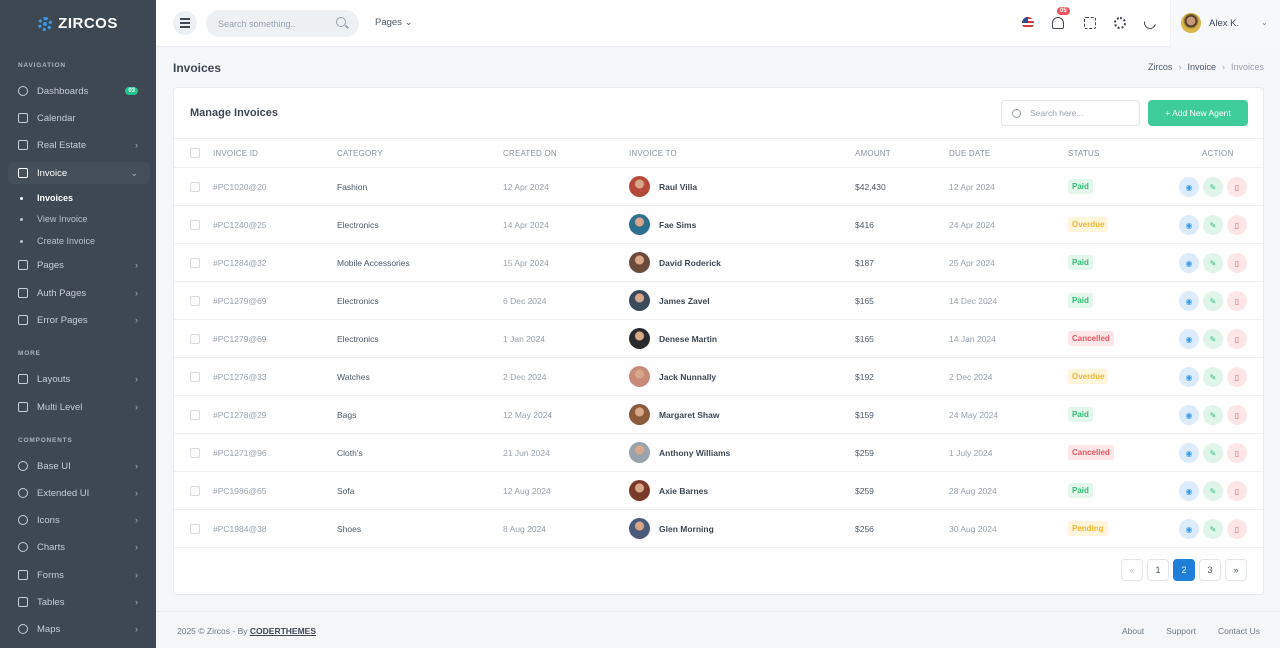  What do you see at coordinates (79, 575) in the screenshot?
I see `sidebar-item-forms: Forms ›` at bounding box center [79, 575].